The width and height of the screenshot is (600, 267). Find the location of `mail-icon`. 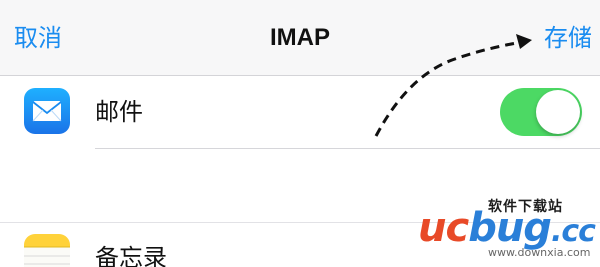

mail-icon is located at coordinates (47, 111).